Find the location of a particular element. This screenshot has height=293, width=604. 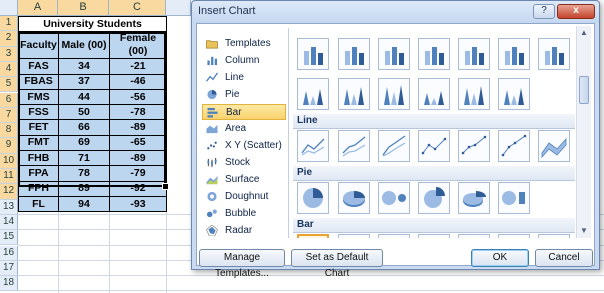

cell-male: 66 is located at coordinates (84, 127).